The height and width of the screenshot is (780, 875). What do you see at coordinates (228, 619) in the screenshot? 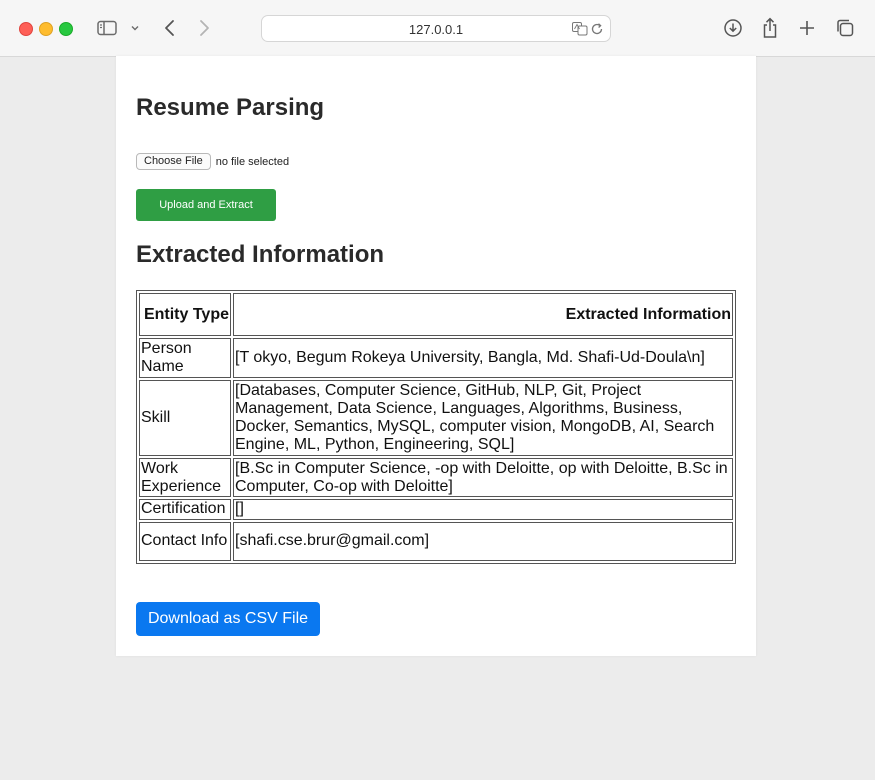
I see `download-csv-button: Download as CSV File` at bounding box center [228, 619].